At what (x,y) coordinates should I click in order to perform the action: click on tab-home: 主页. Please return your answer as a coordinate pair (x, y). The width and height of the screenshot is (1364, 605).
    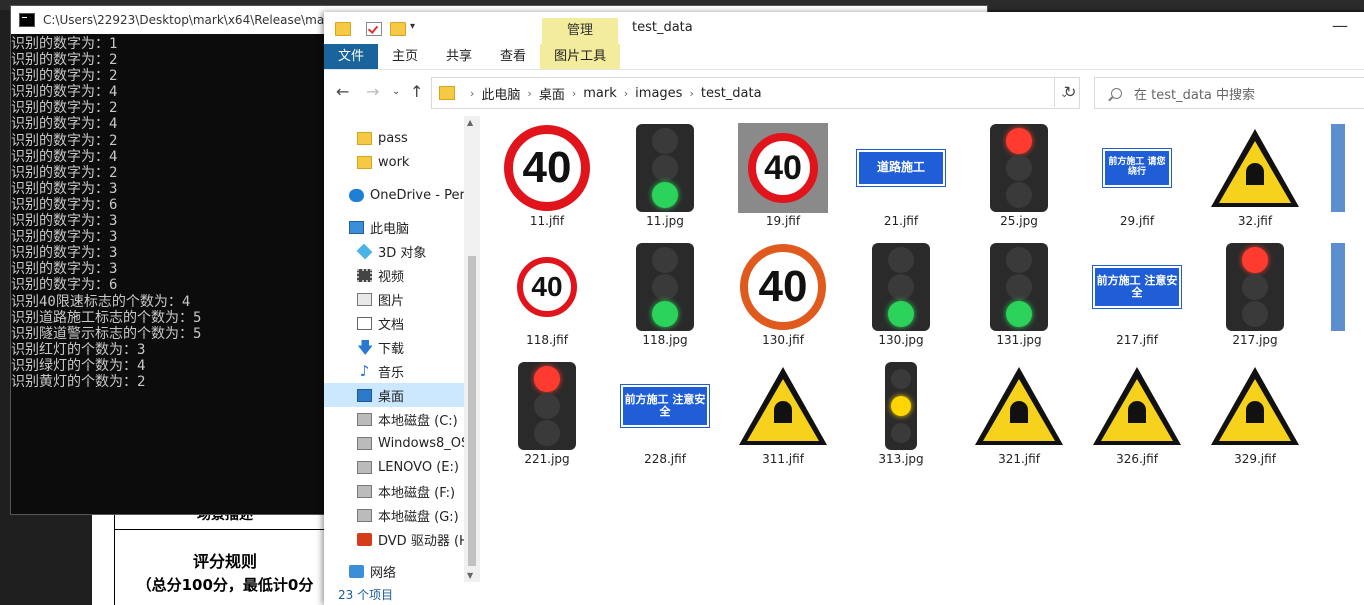
    Looking at the image, I should click on (405, 56).